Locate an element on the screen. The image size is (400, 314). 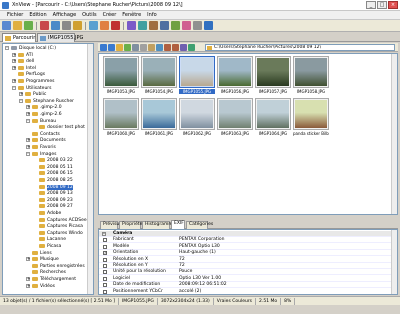
photo-thumbnail is located at coordinates (197, 114).